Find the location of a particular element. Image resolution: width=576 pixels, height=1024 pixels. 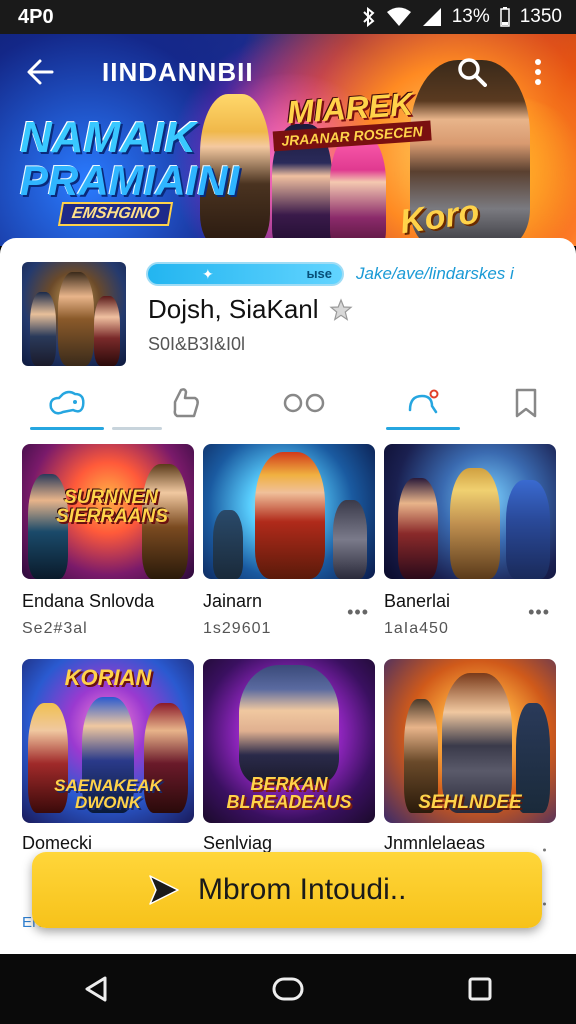

overflow-menu-button is located at coordinates (538, 72).